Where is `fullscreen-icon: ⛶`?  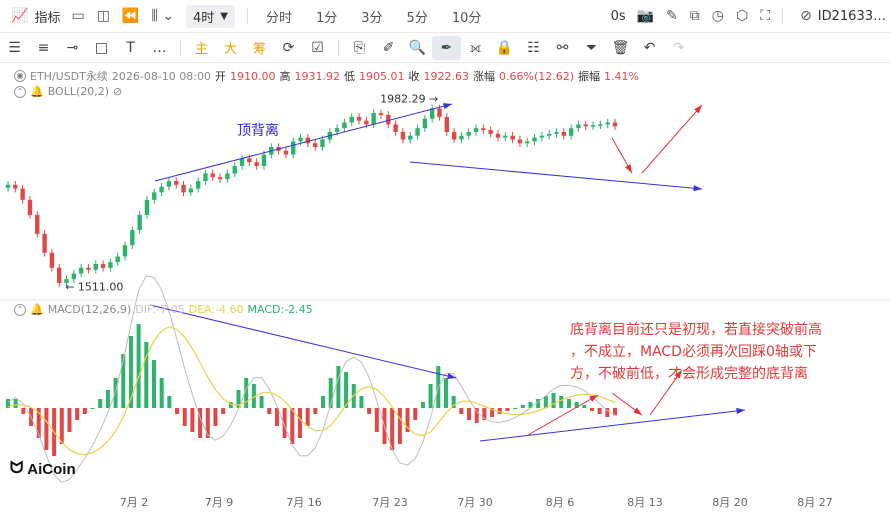 fullscreen-icon: ⛶ is located at coordinates (765, 16).